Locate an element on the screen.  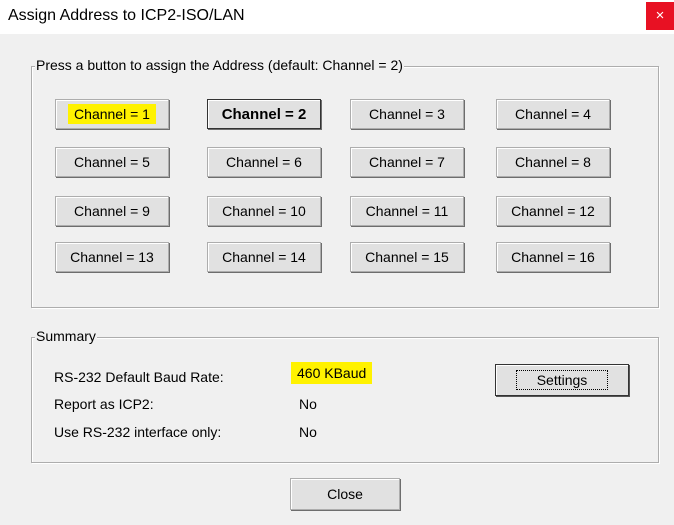
channel-7-button: Channel = 7 is located at coordinates (407, 162).